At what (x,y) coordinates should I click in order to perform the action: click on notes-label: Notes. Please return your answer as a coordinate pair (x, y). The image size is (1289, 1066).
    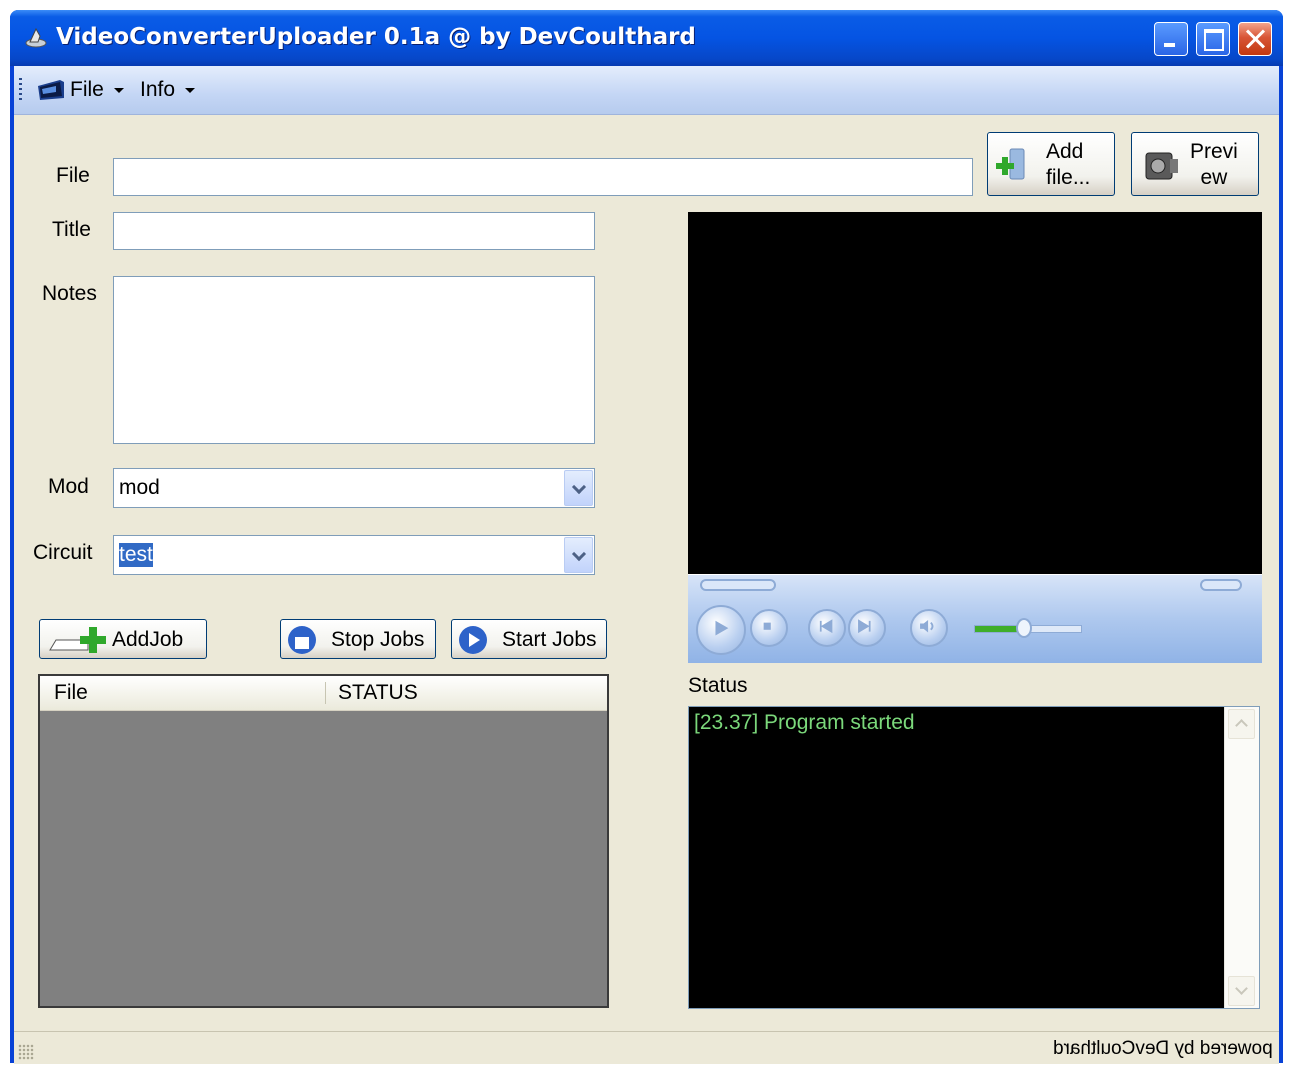
    Looking at the image, I should click on (69, 293).